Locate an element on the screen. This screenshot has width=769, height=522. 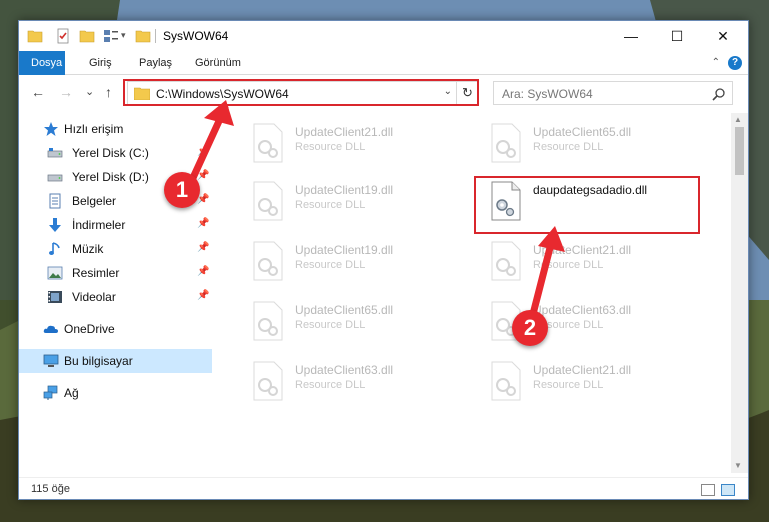
scrollbar-thumb is located at coordinates (739, 151).